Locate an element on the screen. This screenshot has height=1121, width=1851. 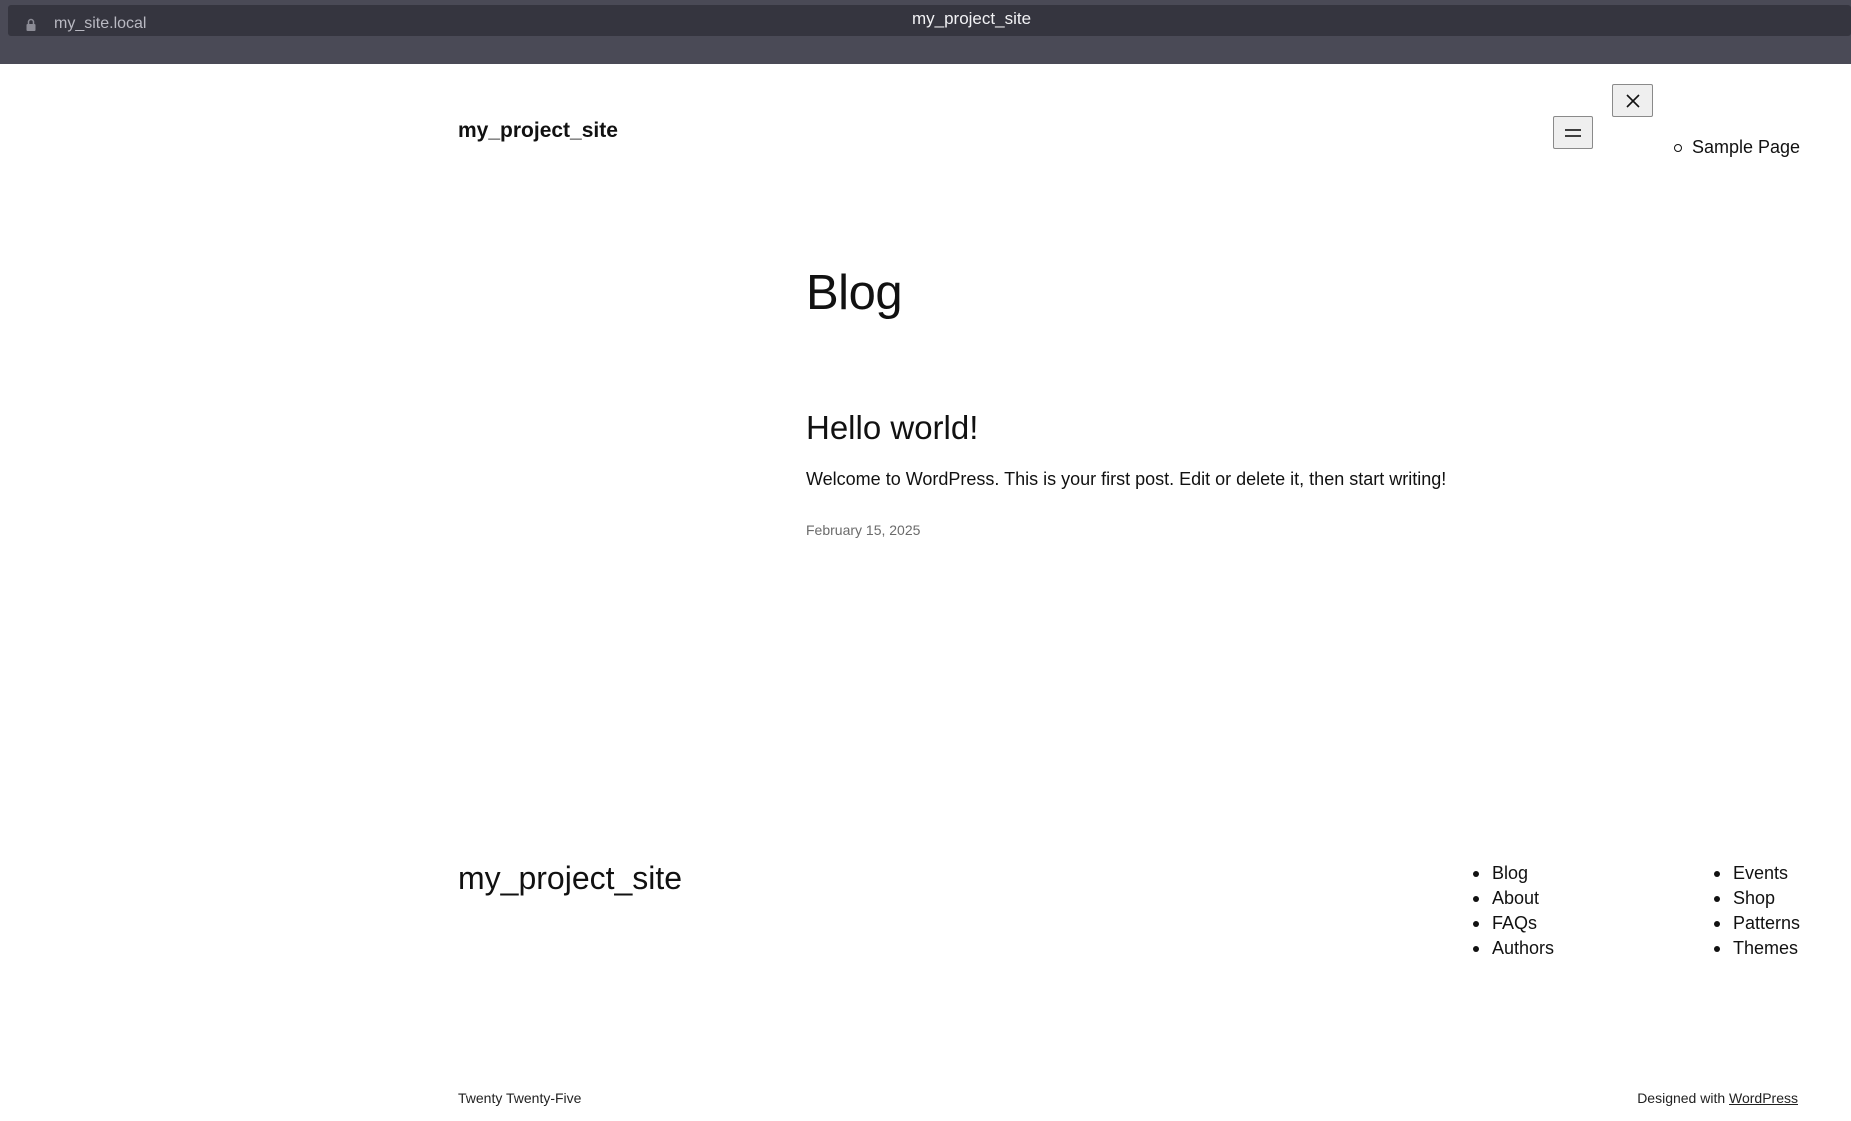
site-title-link: my_project_site is located at coordinates (538, 131).